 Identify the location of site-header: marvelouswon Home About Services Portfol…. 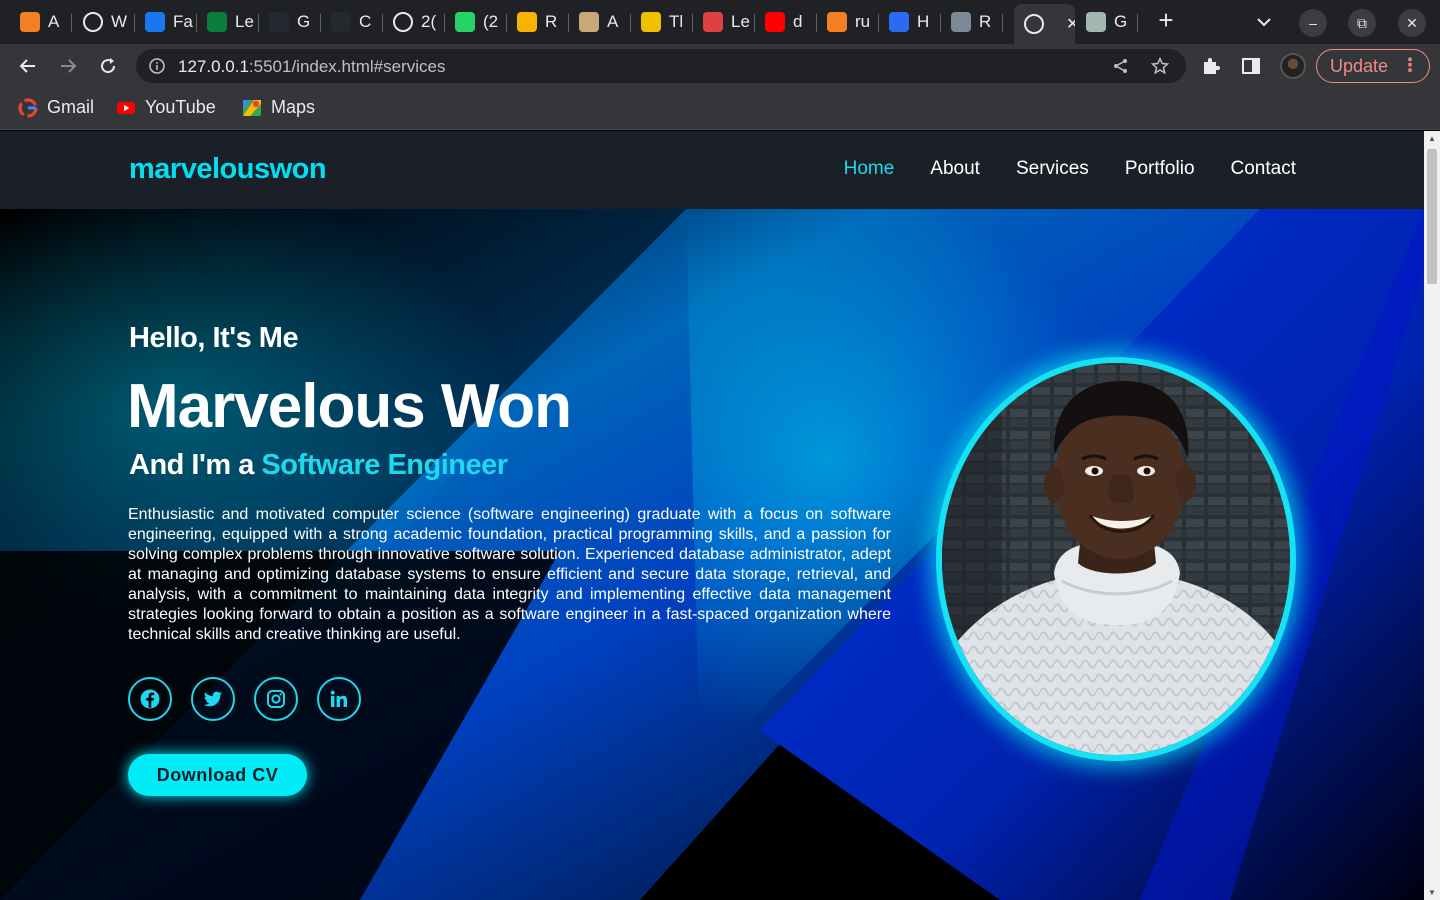
(712, 170).